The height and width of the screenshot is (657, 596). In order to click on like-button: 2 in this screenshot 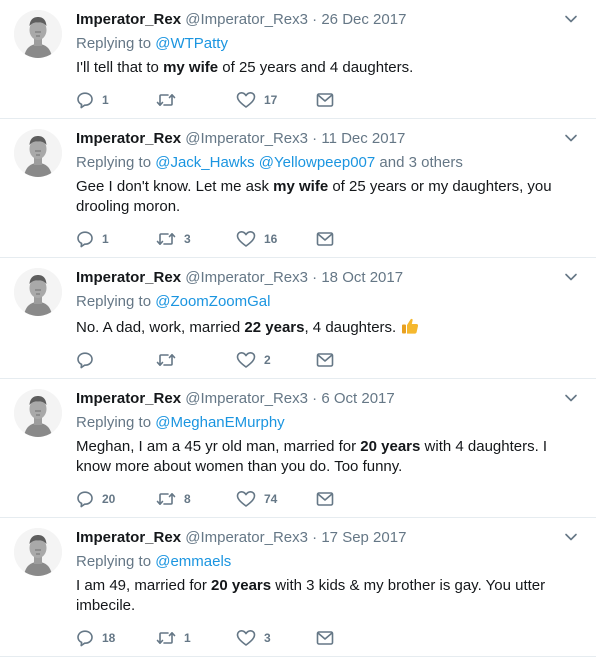, I will do `click(253, 360)`.